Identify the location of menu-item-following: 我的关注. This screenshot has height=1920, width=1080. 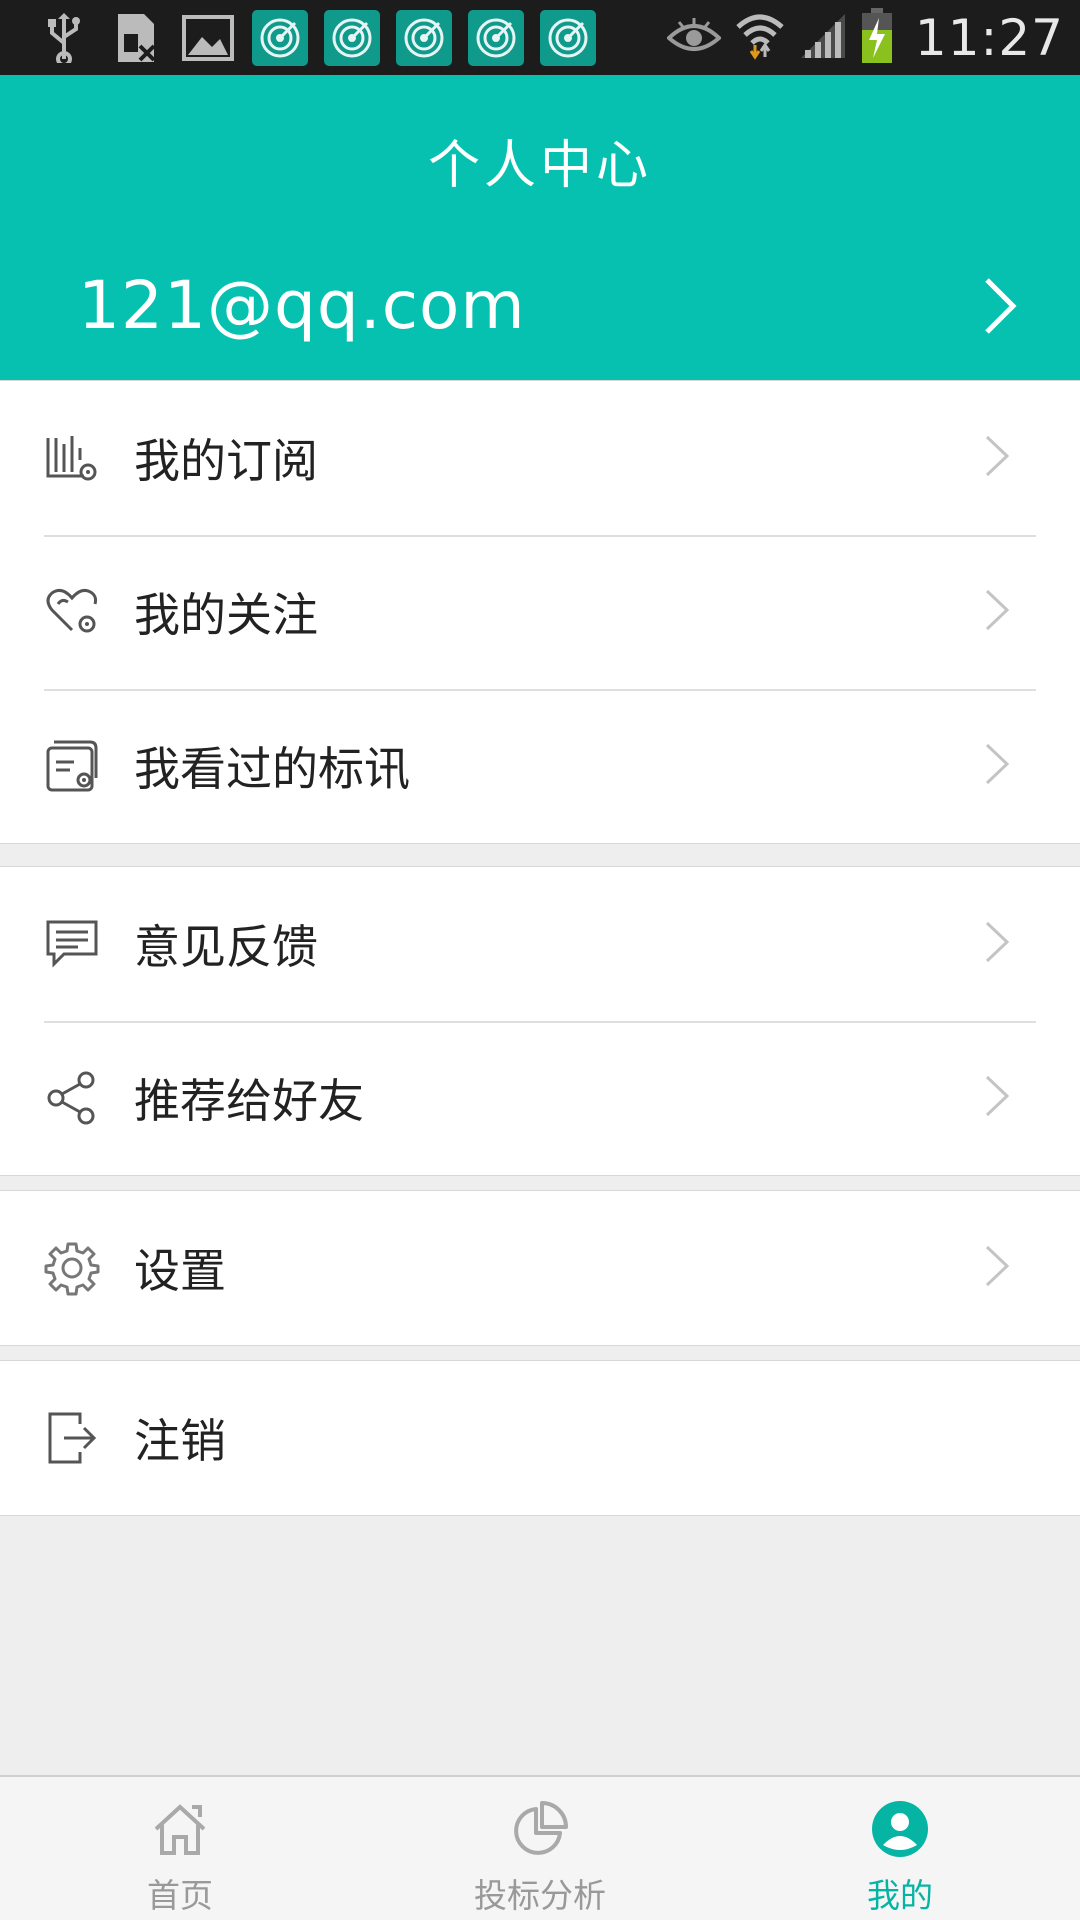
(540, 612).